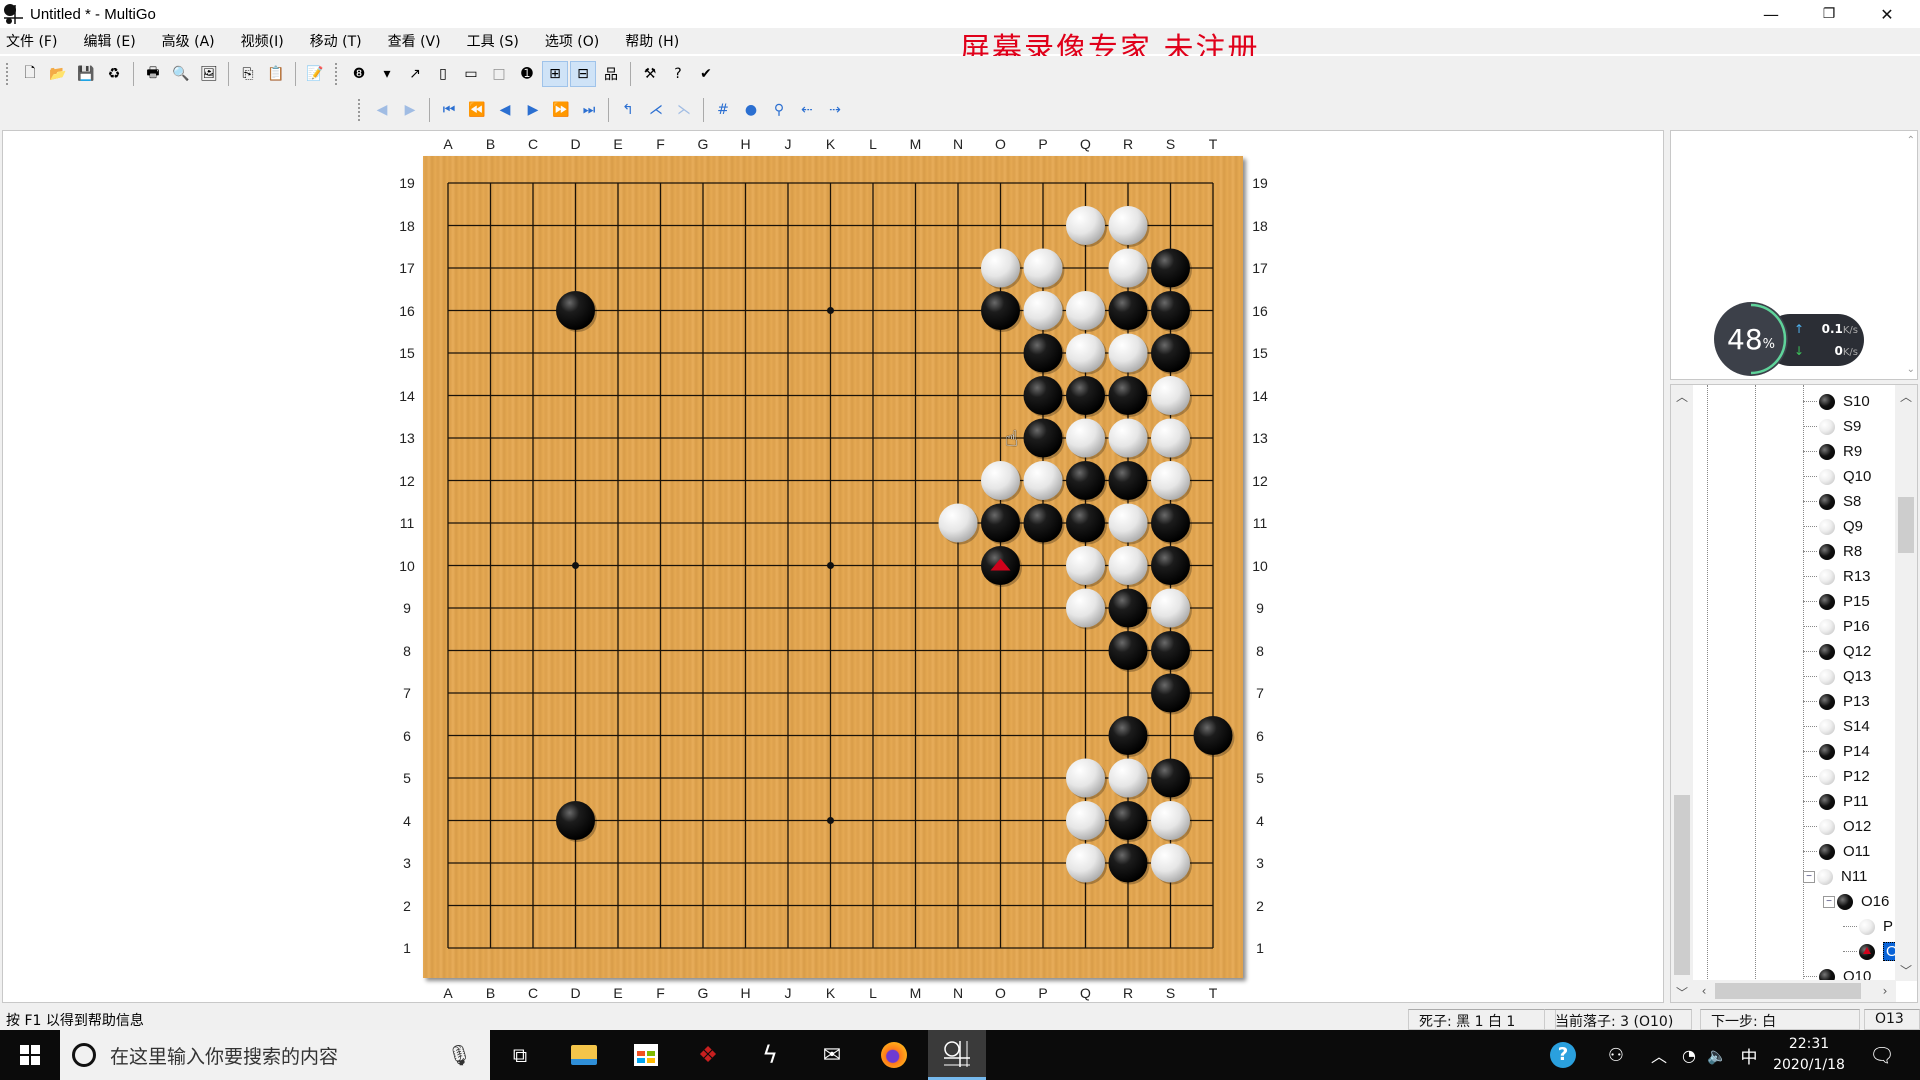 The image size is (1920, 1080). I want to click on maximize-button: ❐, so click(1829, 14).